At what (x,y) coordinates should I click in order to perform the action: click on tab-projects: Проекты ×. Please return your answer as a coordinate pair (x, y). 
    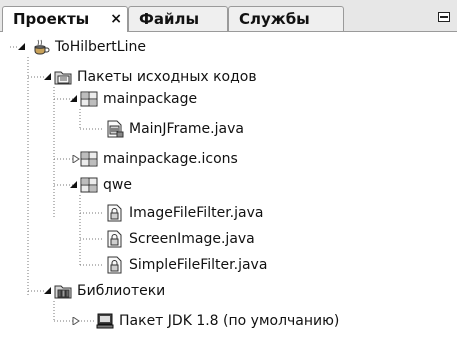
    Looking at the image, I should click on (65, 19).